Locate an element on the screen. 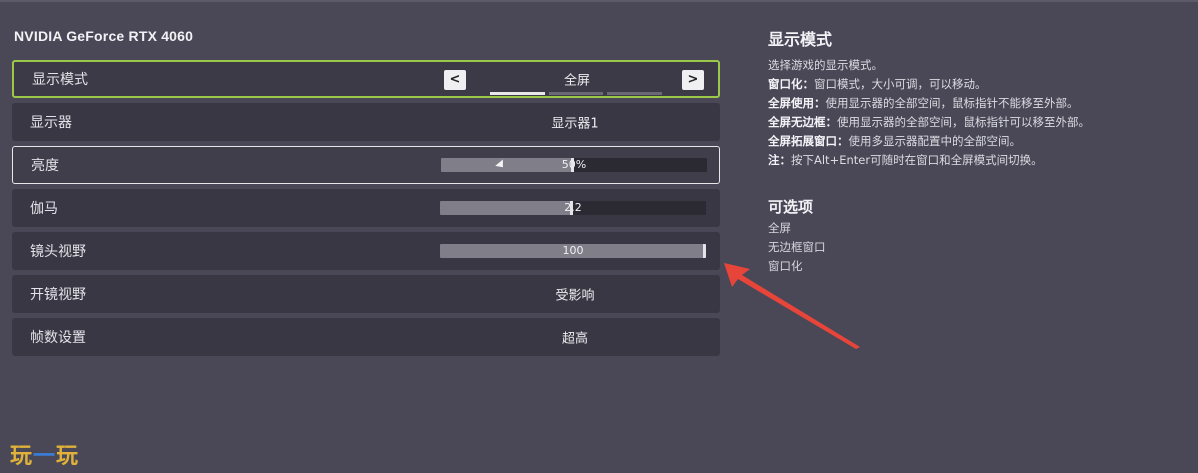 Image resolution: width=1198 pixels, height=473 pixels. description-line: 注：按下Alt+Enter可随时在窗口和全屏模式间切换。 is located at coordinates (905, 160).